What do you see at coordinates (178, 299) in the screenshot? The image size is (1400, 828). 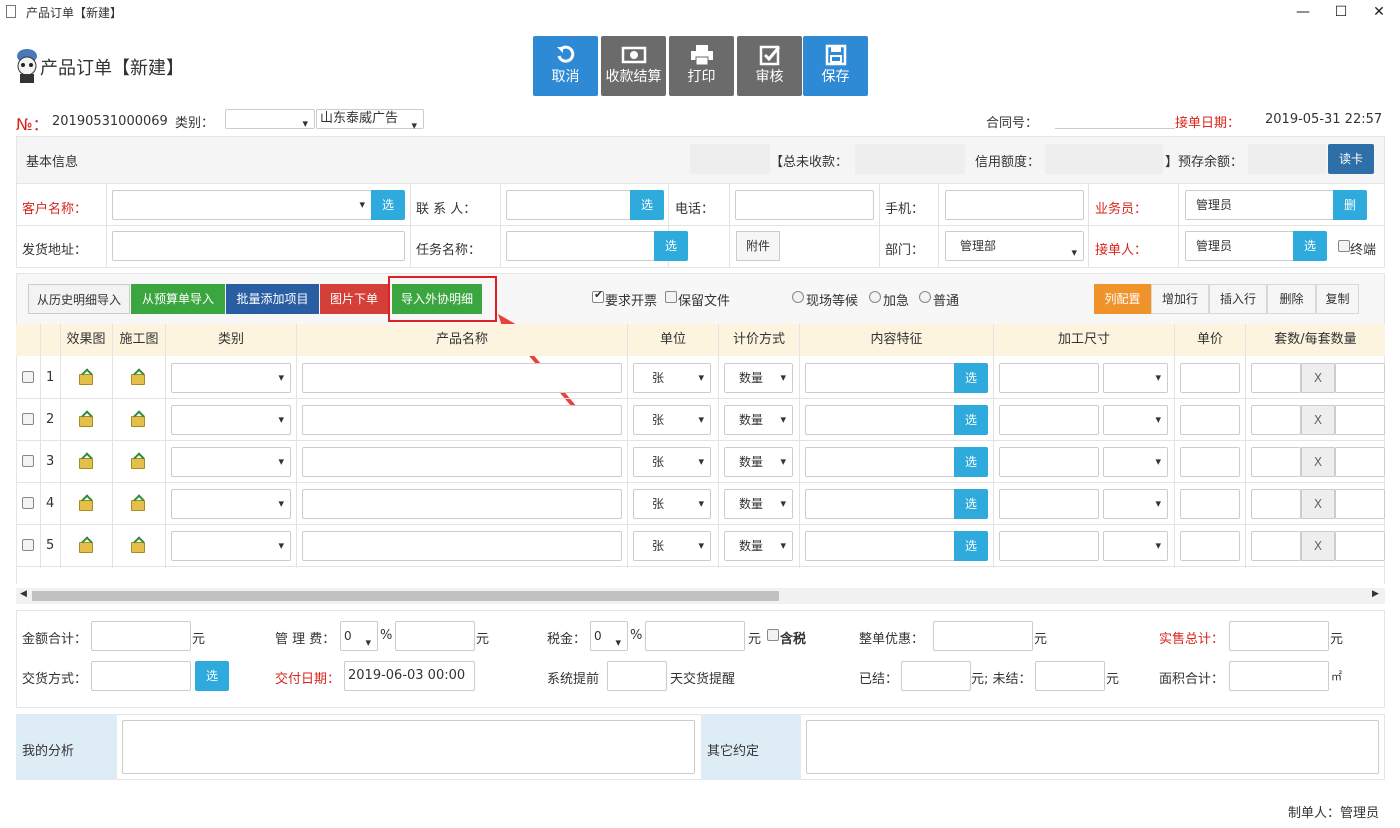 I see `import-budget-button: 从预算单导入` at bounding box center [178, 299].